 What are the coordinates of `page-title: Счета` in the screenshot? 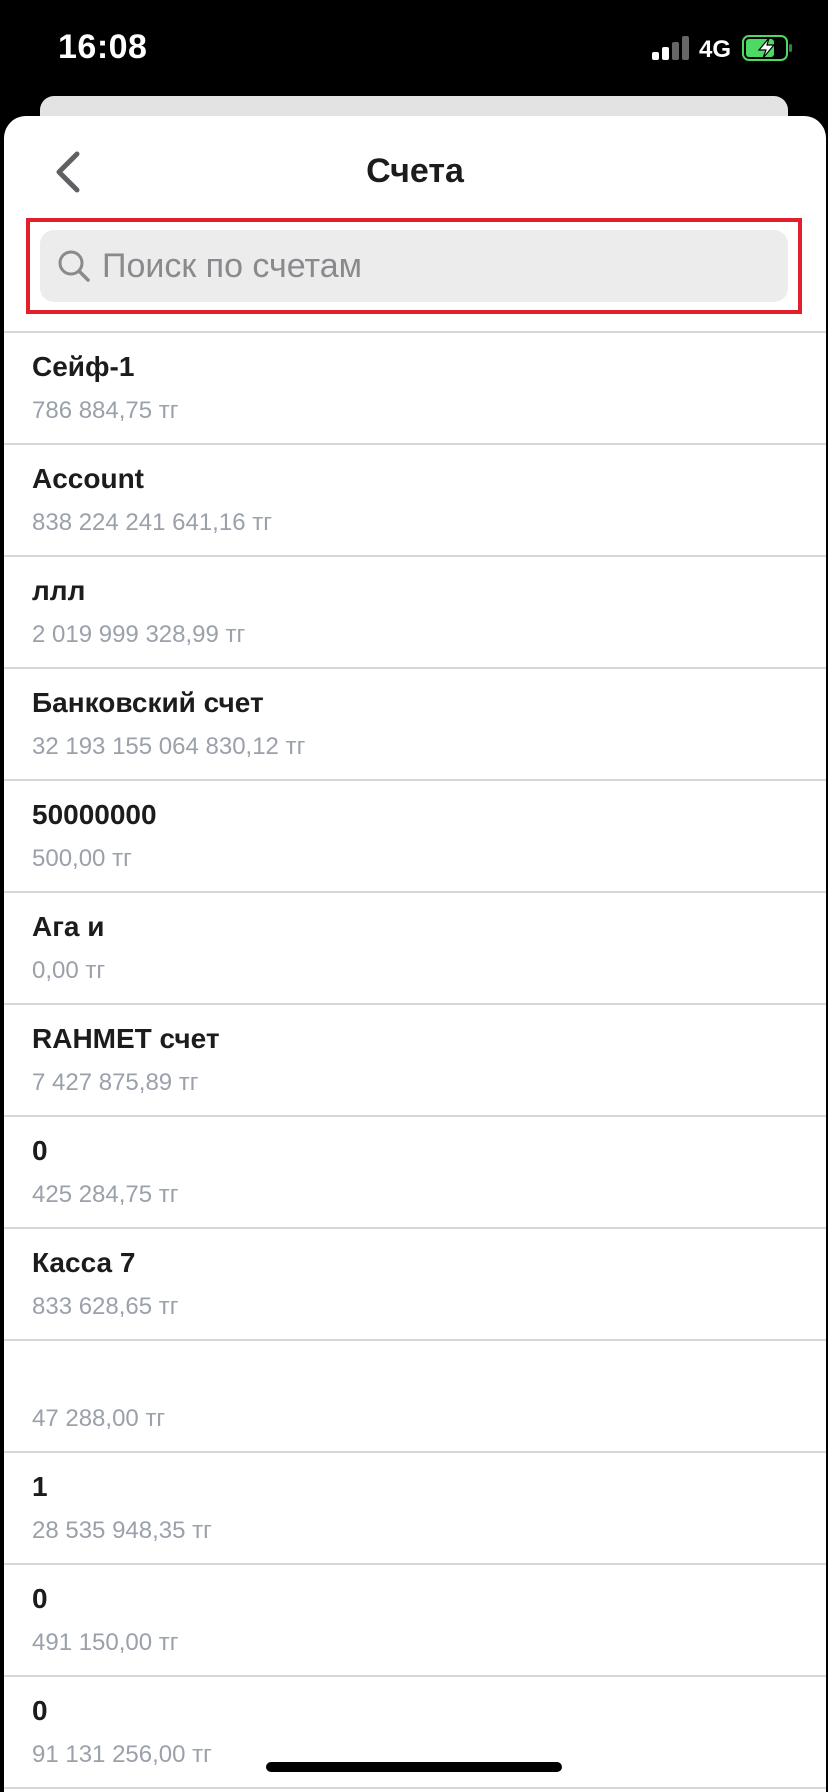 It's located at (415, 171).